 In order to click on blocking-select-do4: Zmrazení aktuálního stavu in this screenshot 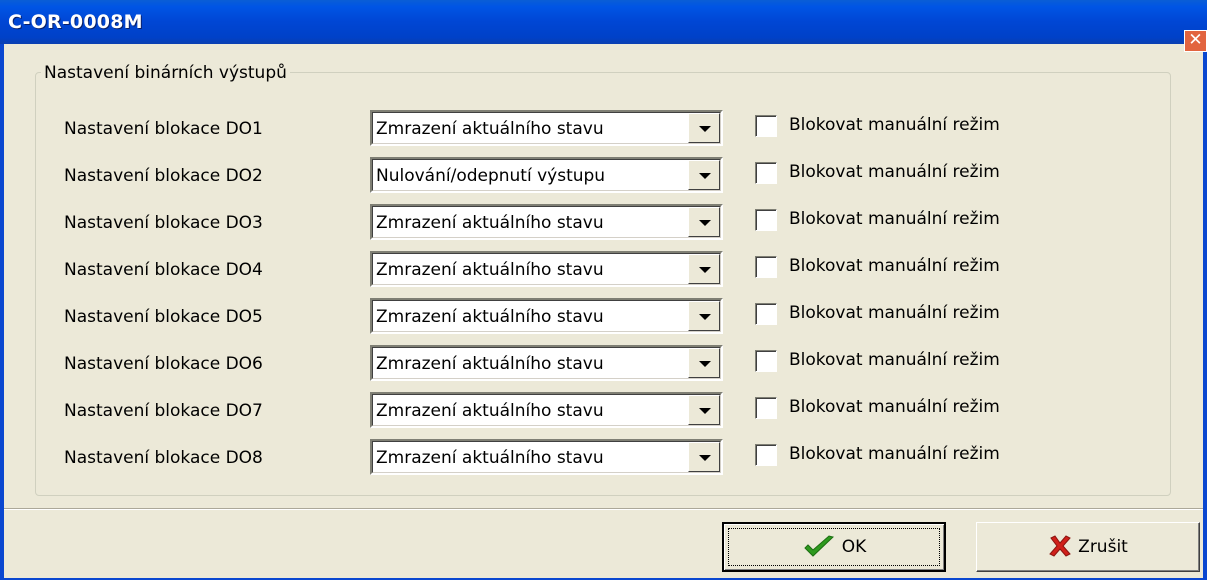, I will do `click(546, 269)`.